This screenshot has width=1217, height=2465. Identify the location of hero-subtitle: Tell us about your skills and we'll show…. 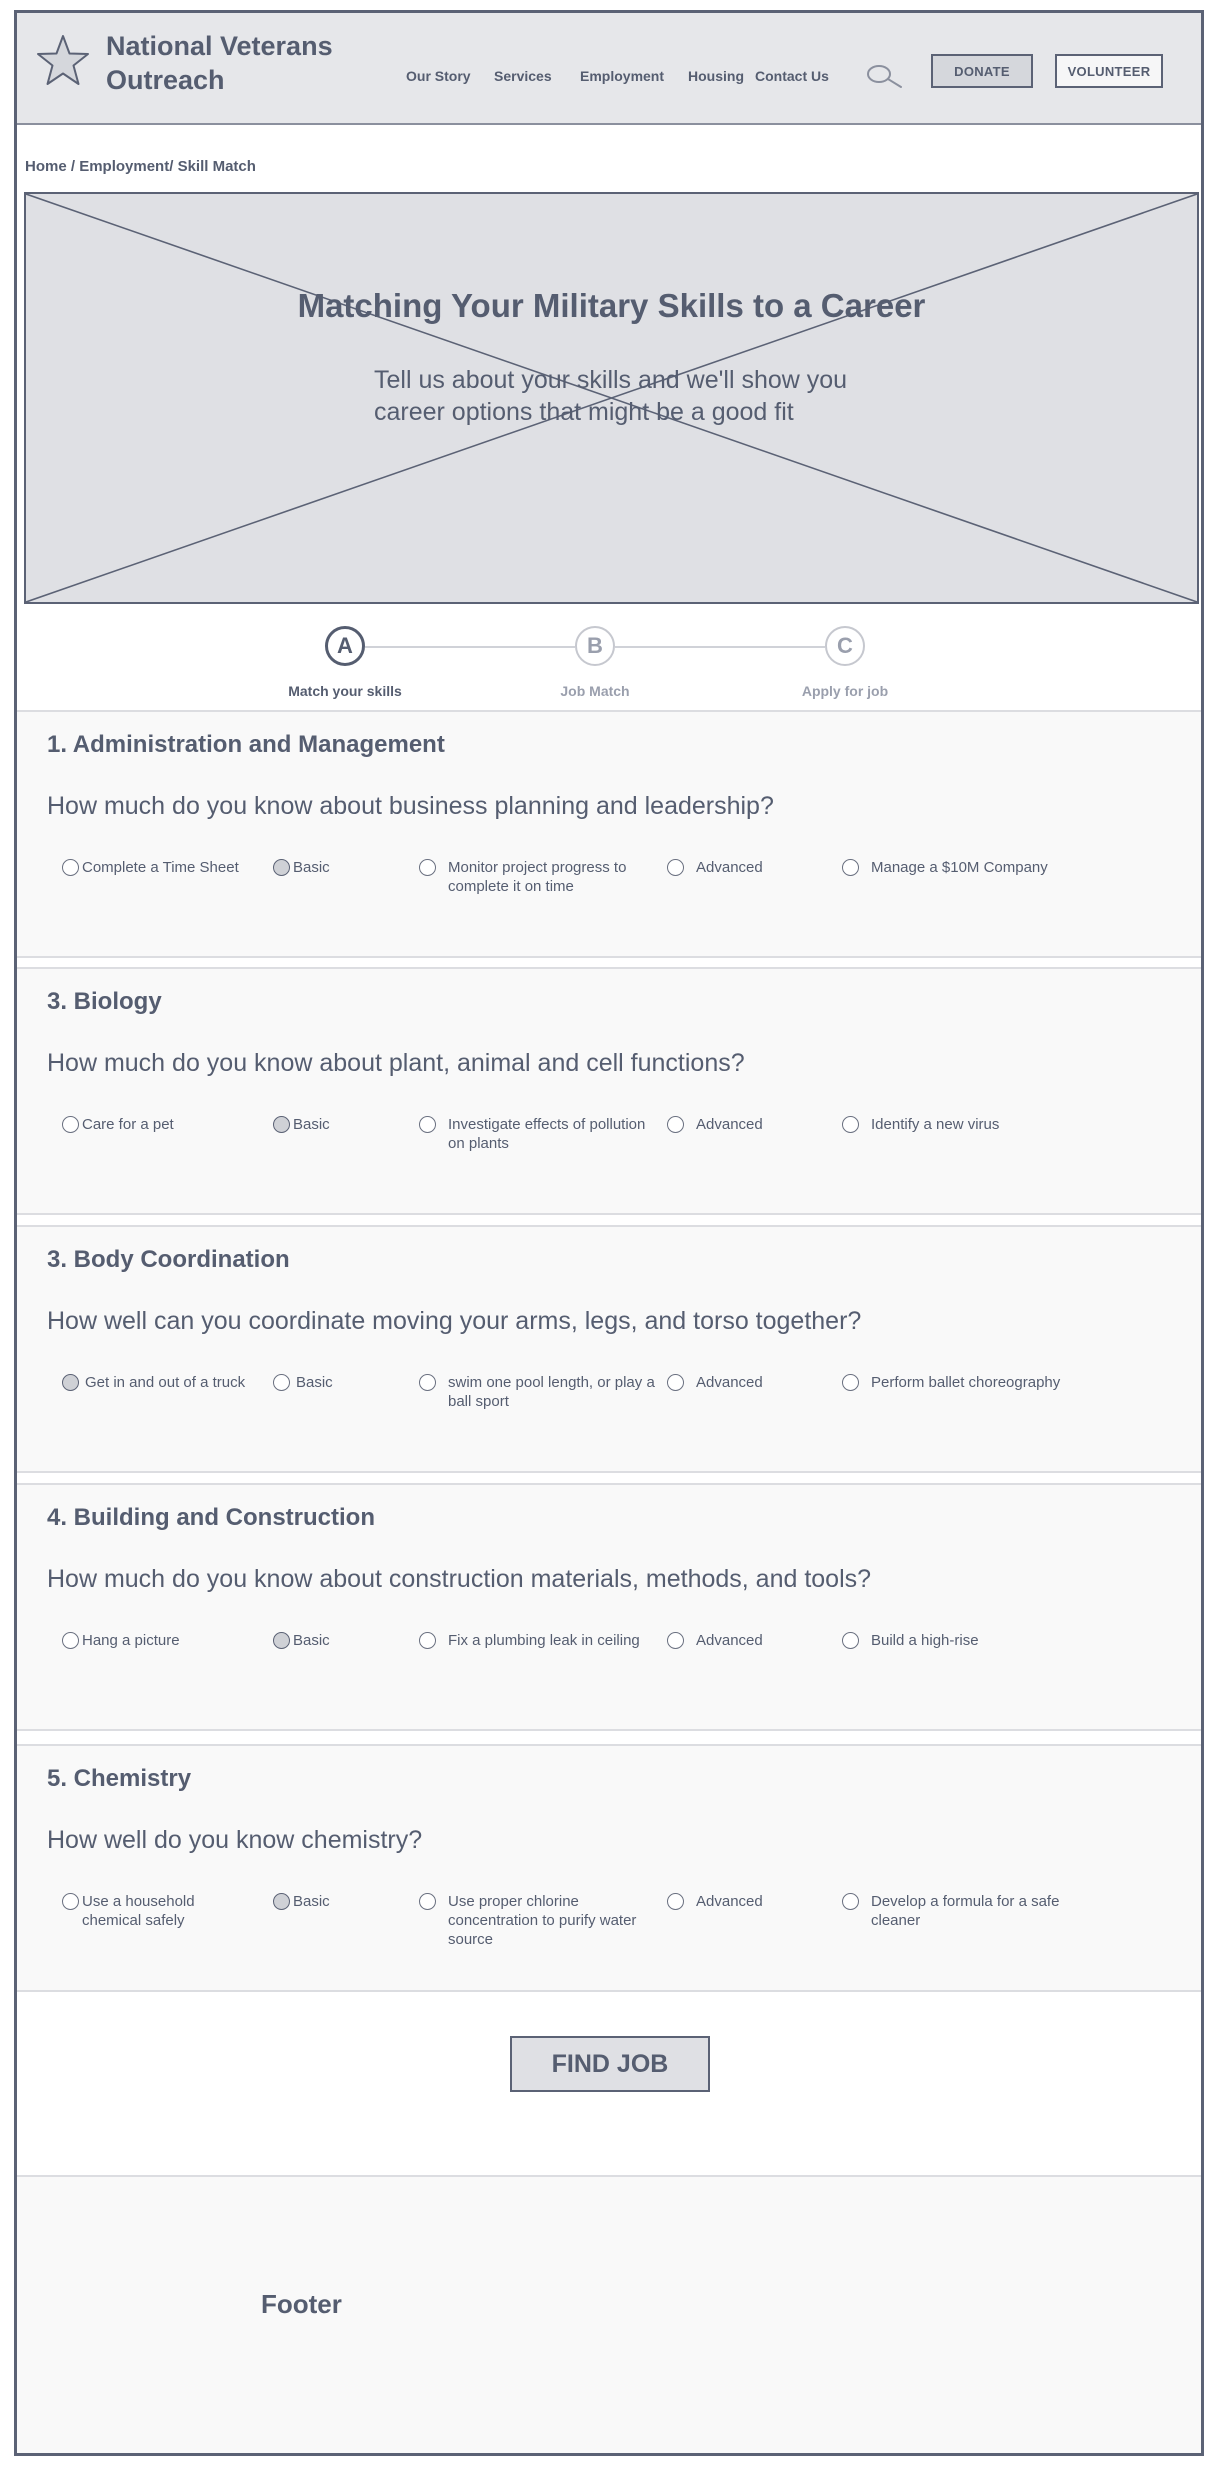
(611, 396).